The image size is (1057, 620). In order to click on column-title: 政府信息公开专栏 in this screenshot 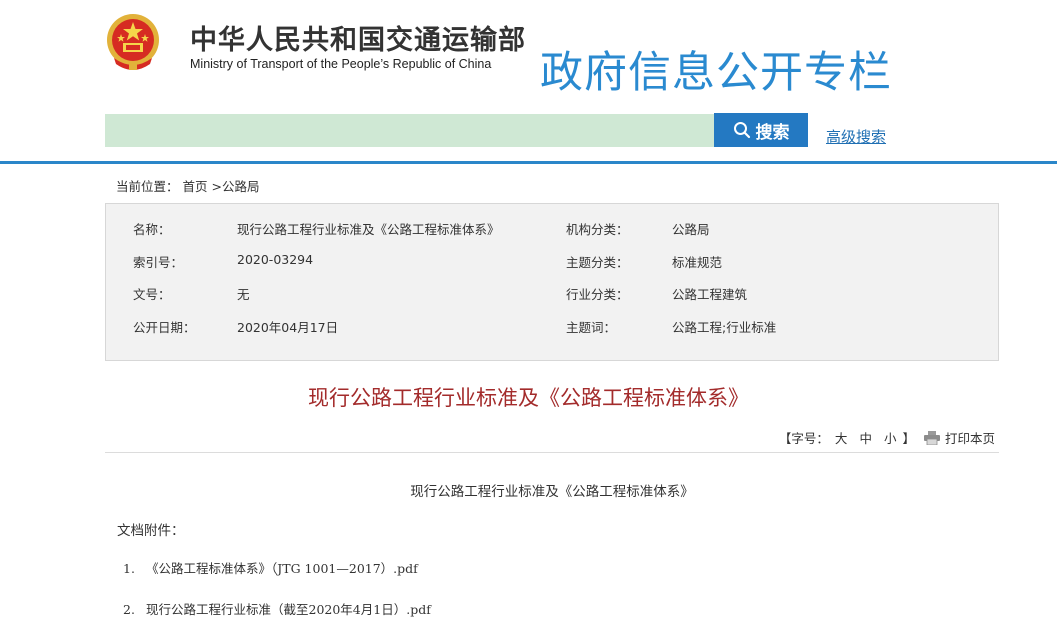, I will do `click(716, 73)`.